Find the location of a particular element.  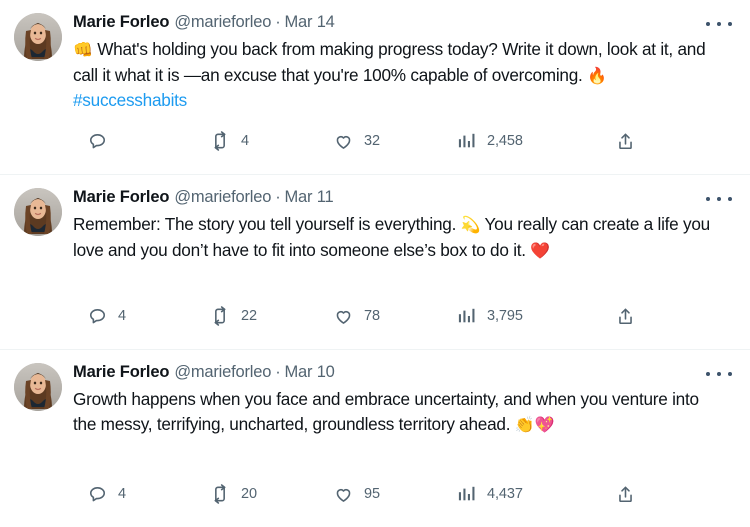

retweet-button: 20 is located at coordinates (233, 494).